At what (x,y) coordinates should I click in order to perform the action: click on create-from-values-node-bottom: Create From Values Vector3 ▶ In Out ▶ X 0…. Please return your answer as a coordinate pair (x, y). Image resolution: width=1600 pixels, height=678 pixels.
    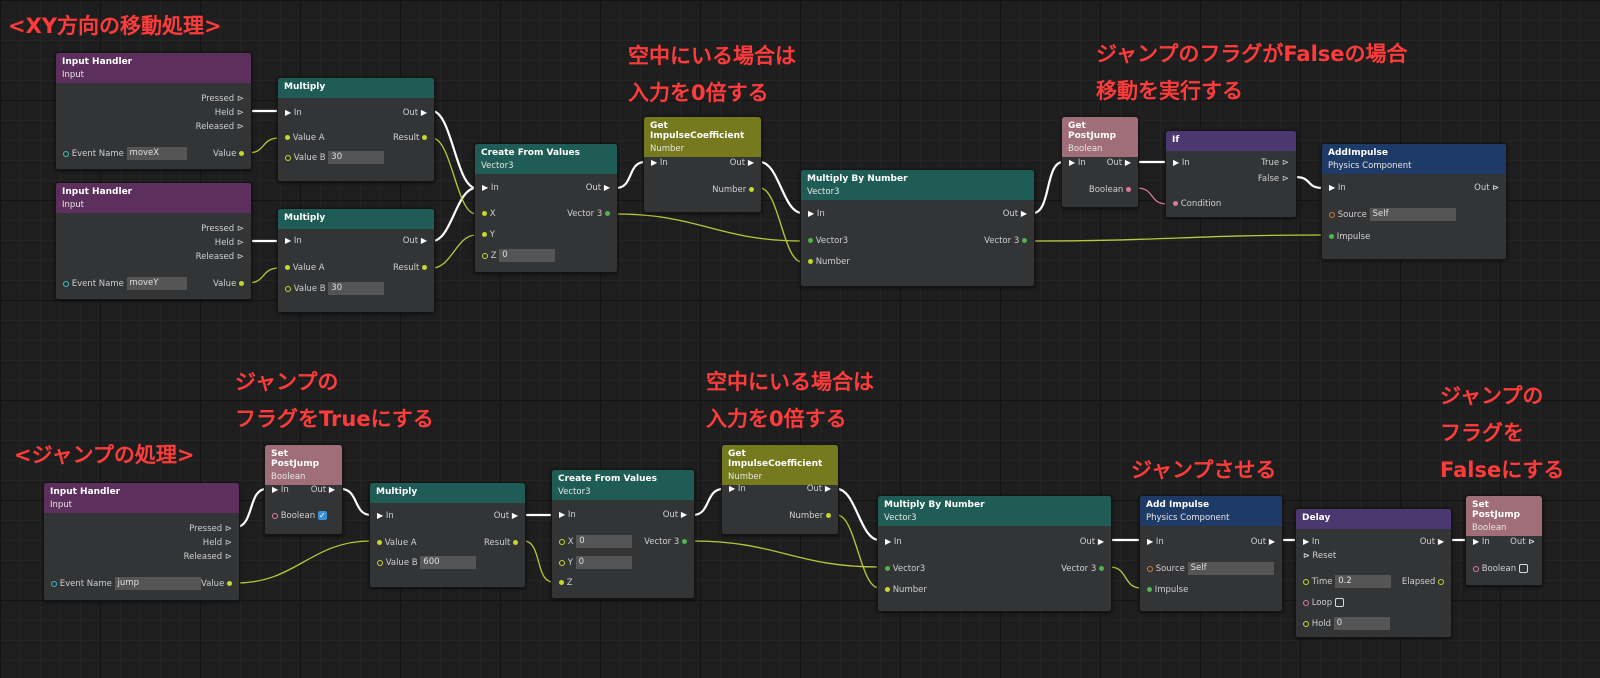
    Looking at the image, I should click on (623, 534).